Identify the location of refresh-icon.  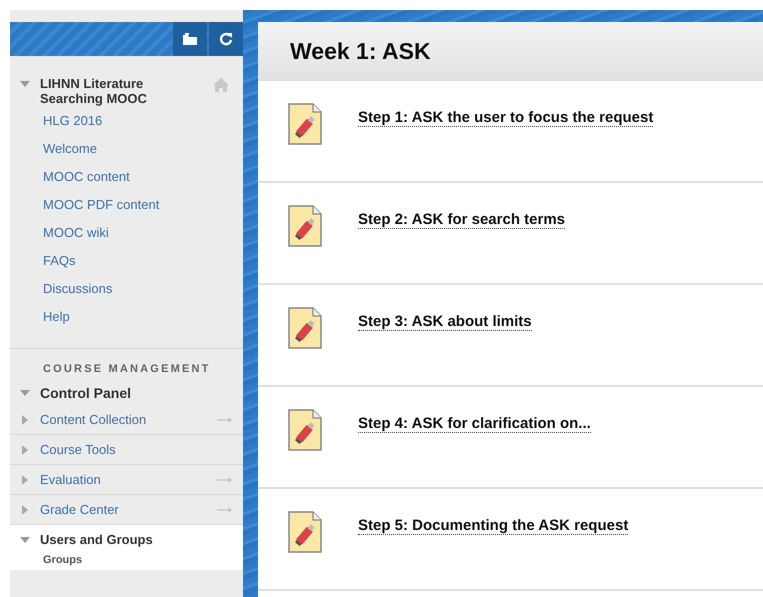
(226, 39).